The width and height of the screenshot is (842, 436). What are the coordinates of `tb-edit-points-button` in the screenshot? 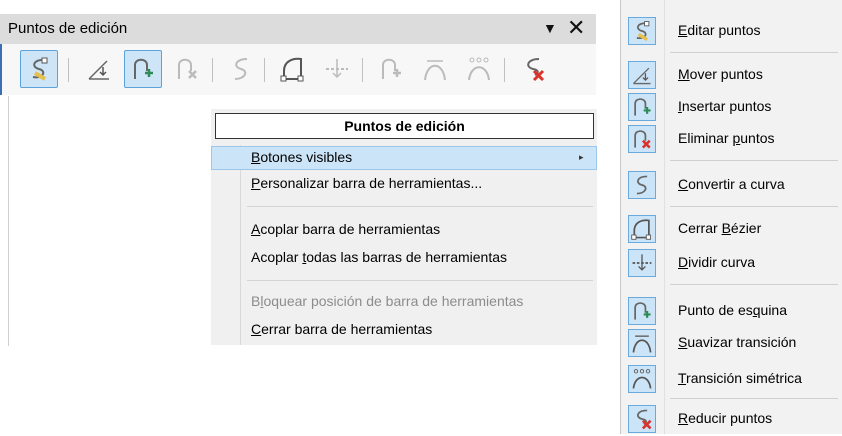 It's located at (39, 69).